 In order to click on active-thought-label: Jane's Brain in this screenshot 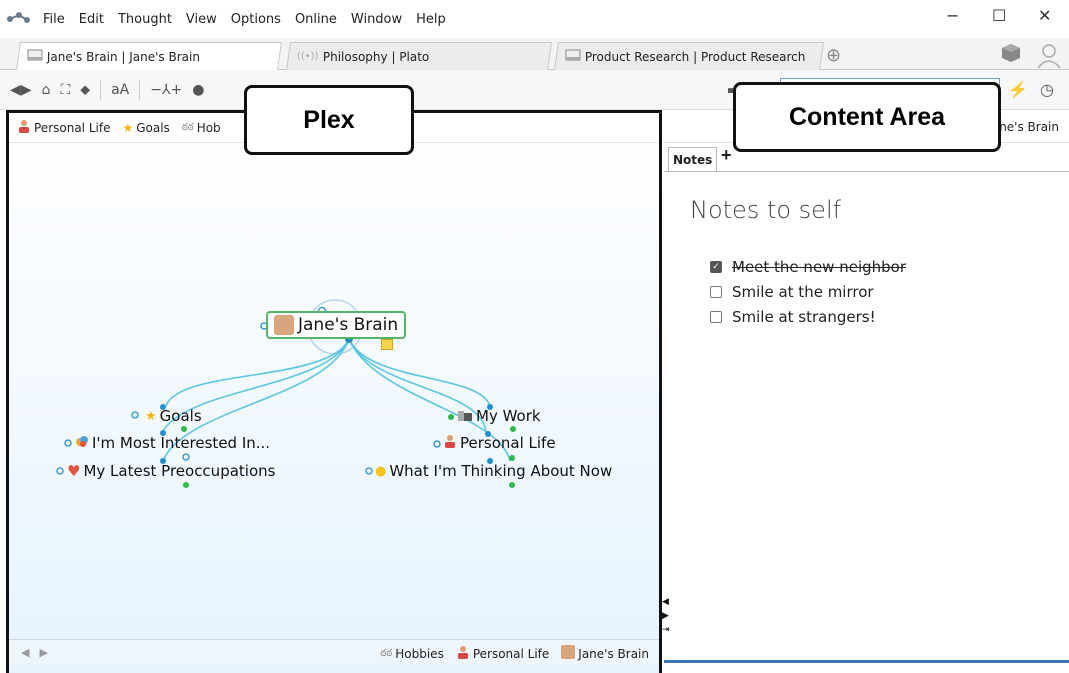, I will do `click(348, 325)`.